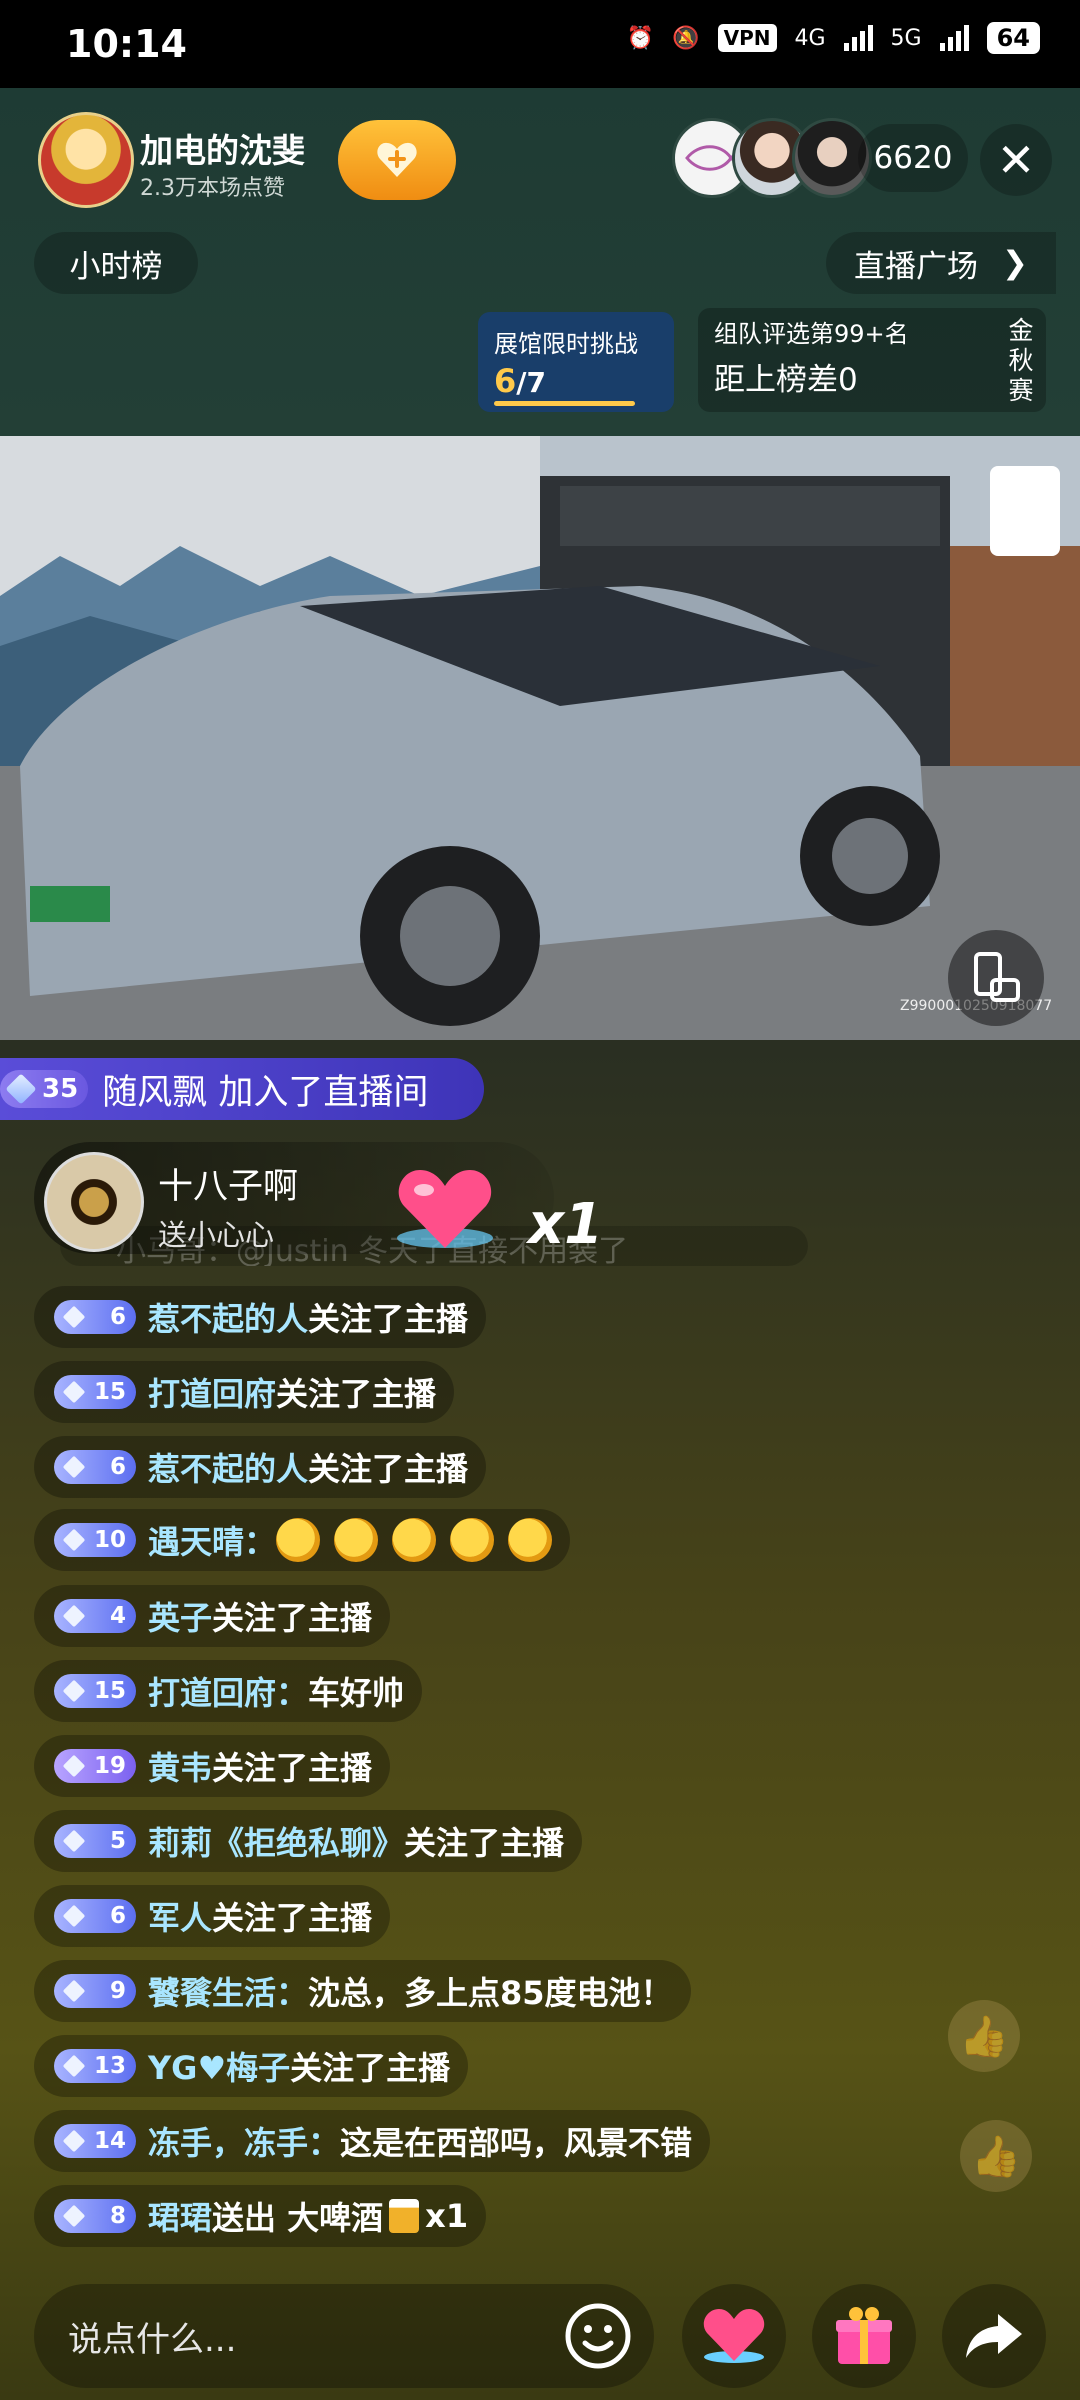 This screenshot has height=2400, width=1080. I want to click on chat-message: 14 冻手，冻手： 这是在西部吗，风景不错, so click(372, 2141).